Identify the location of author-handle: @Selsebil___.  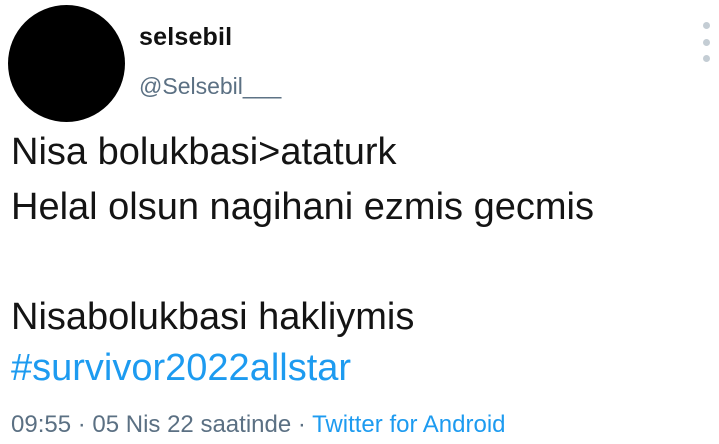
(210, 86).